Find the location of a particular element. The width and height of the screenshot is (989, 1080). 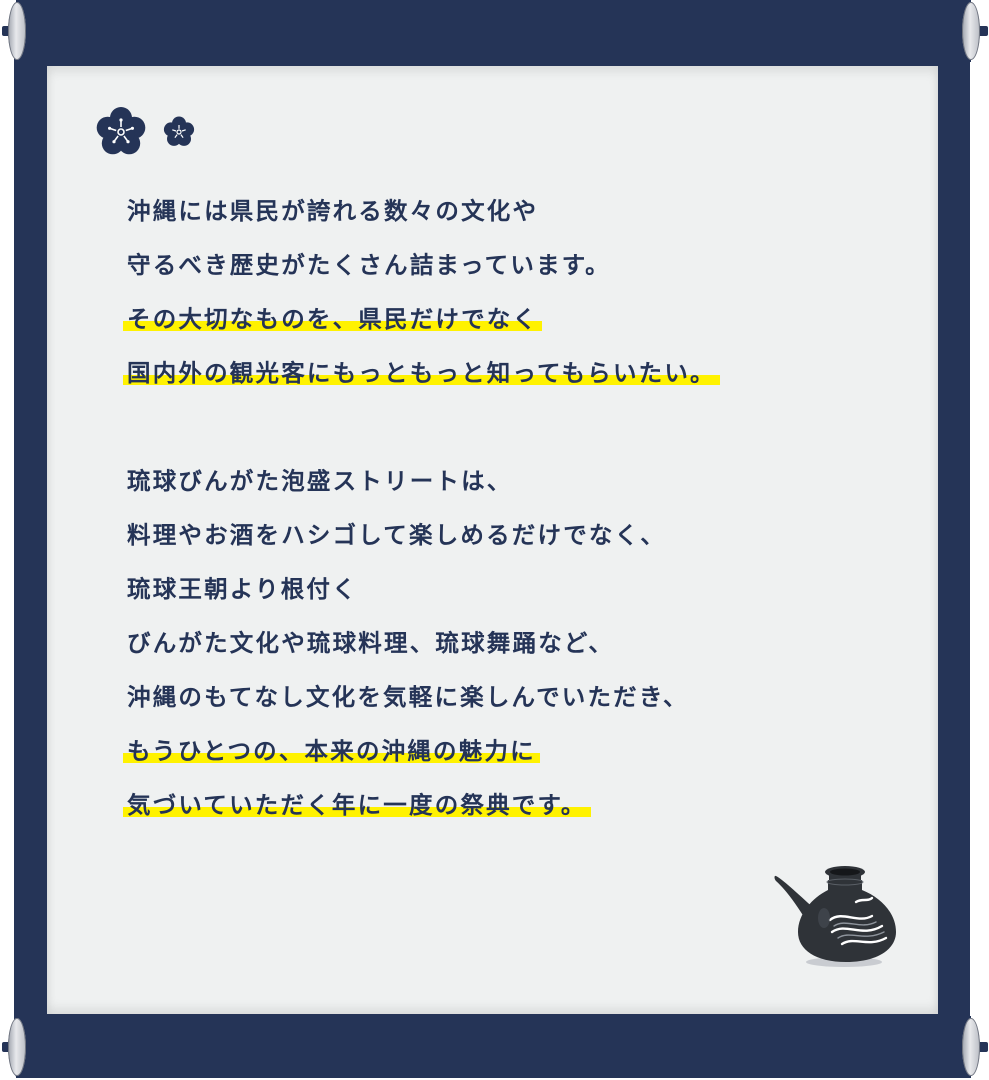

top-roller-cap-right is located at coordinates (971, 31).